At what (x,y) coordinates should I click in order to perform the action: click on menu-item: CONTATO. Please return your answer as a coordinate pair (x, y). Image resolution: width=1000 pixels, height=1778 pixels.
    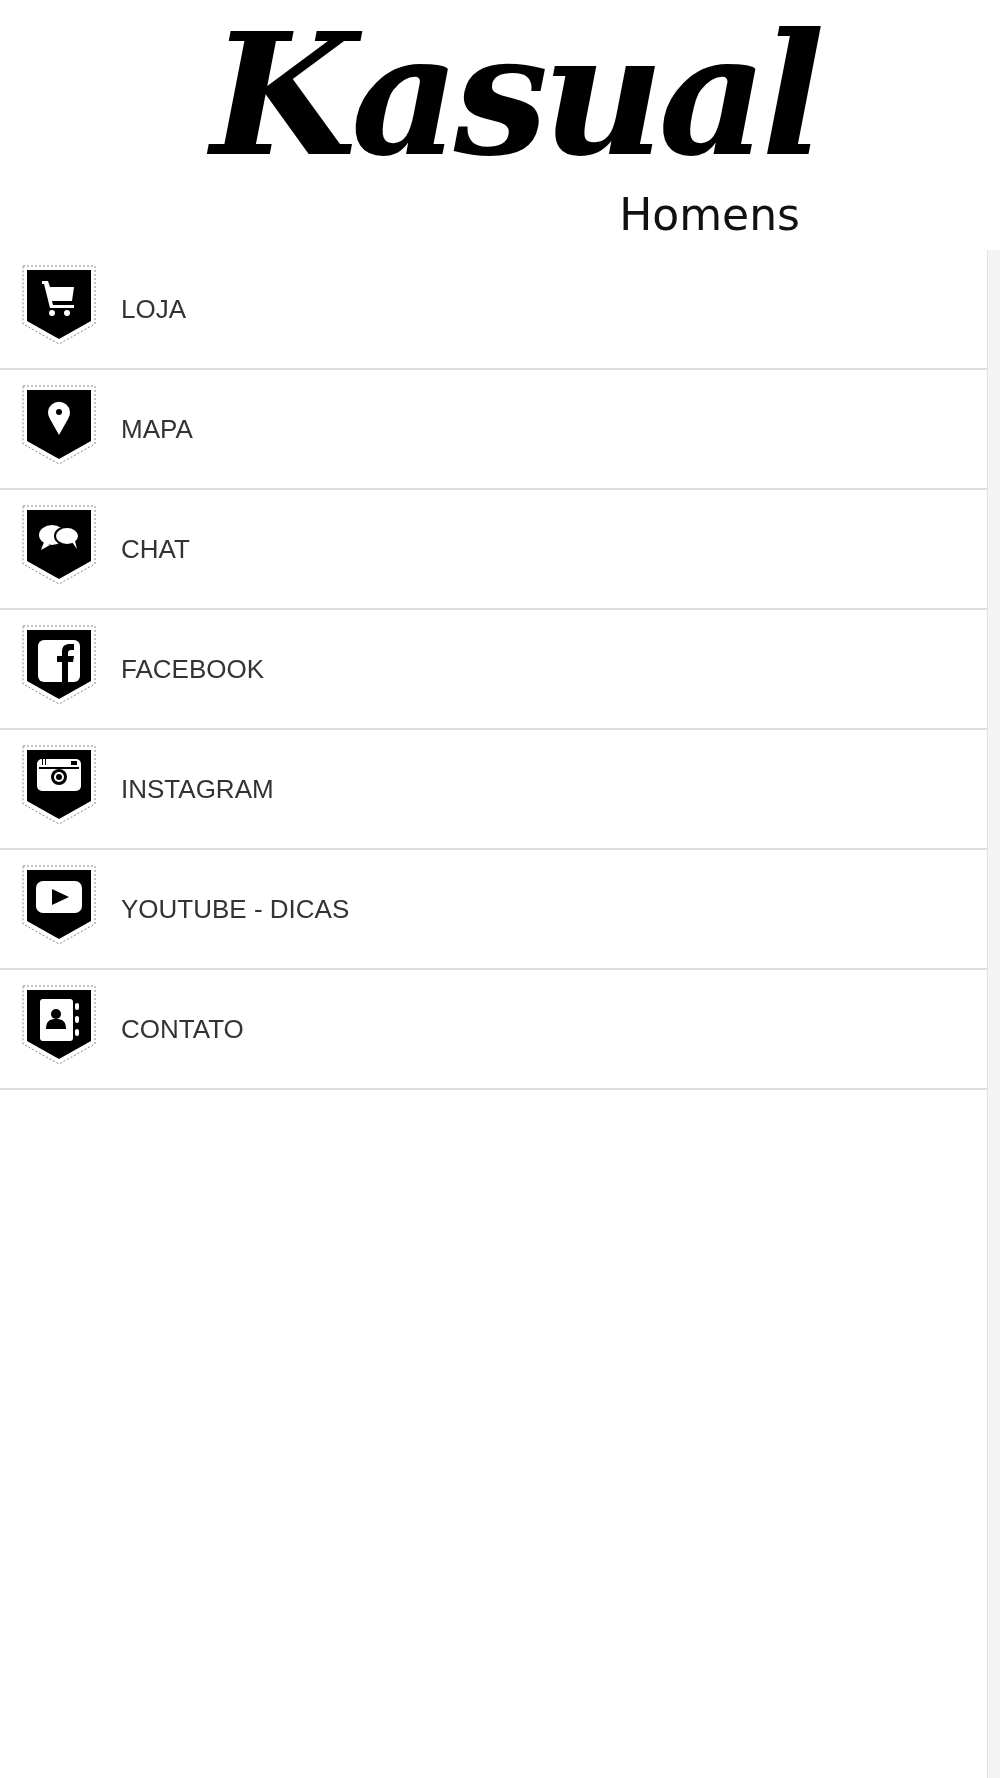
    Looking at the image, I should click on (493, 1030).